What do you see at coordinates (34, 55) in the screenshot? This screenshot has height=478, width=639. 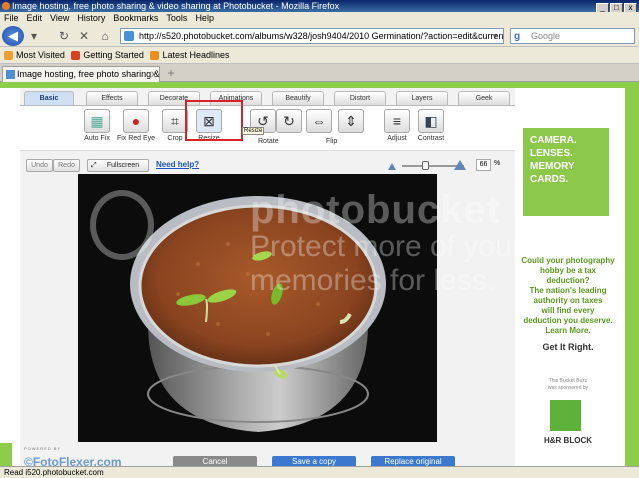 I see `bookmark-most-visited: Most Visited` at bounding box center [34, 55].